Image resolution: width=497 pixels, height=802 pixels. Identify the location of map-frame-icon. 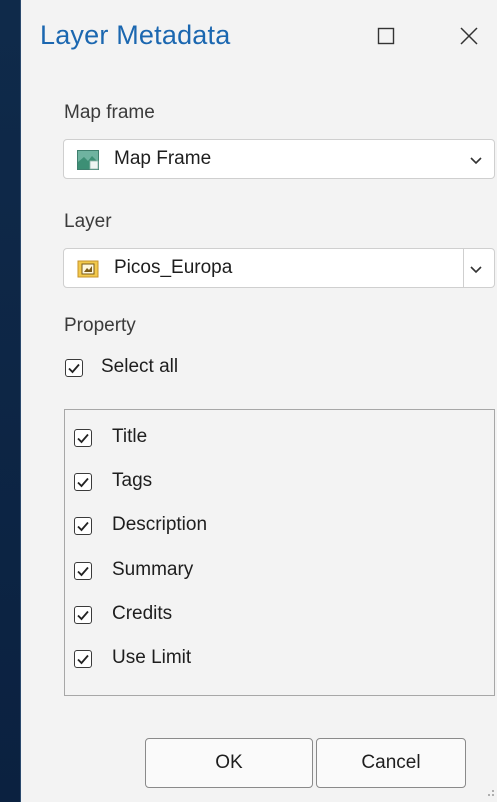
(88, 160).